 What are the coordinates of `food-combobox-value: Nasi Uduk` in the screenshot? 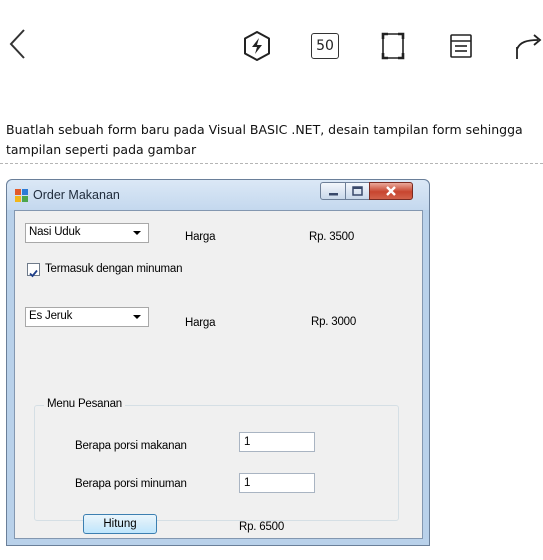 It's located at (55, 232).